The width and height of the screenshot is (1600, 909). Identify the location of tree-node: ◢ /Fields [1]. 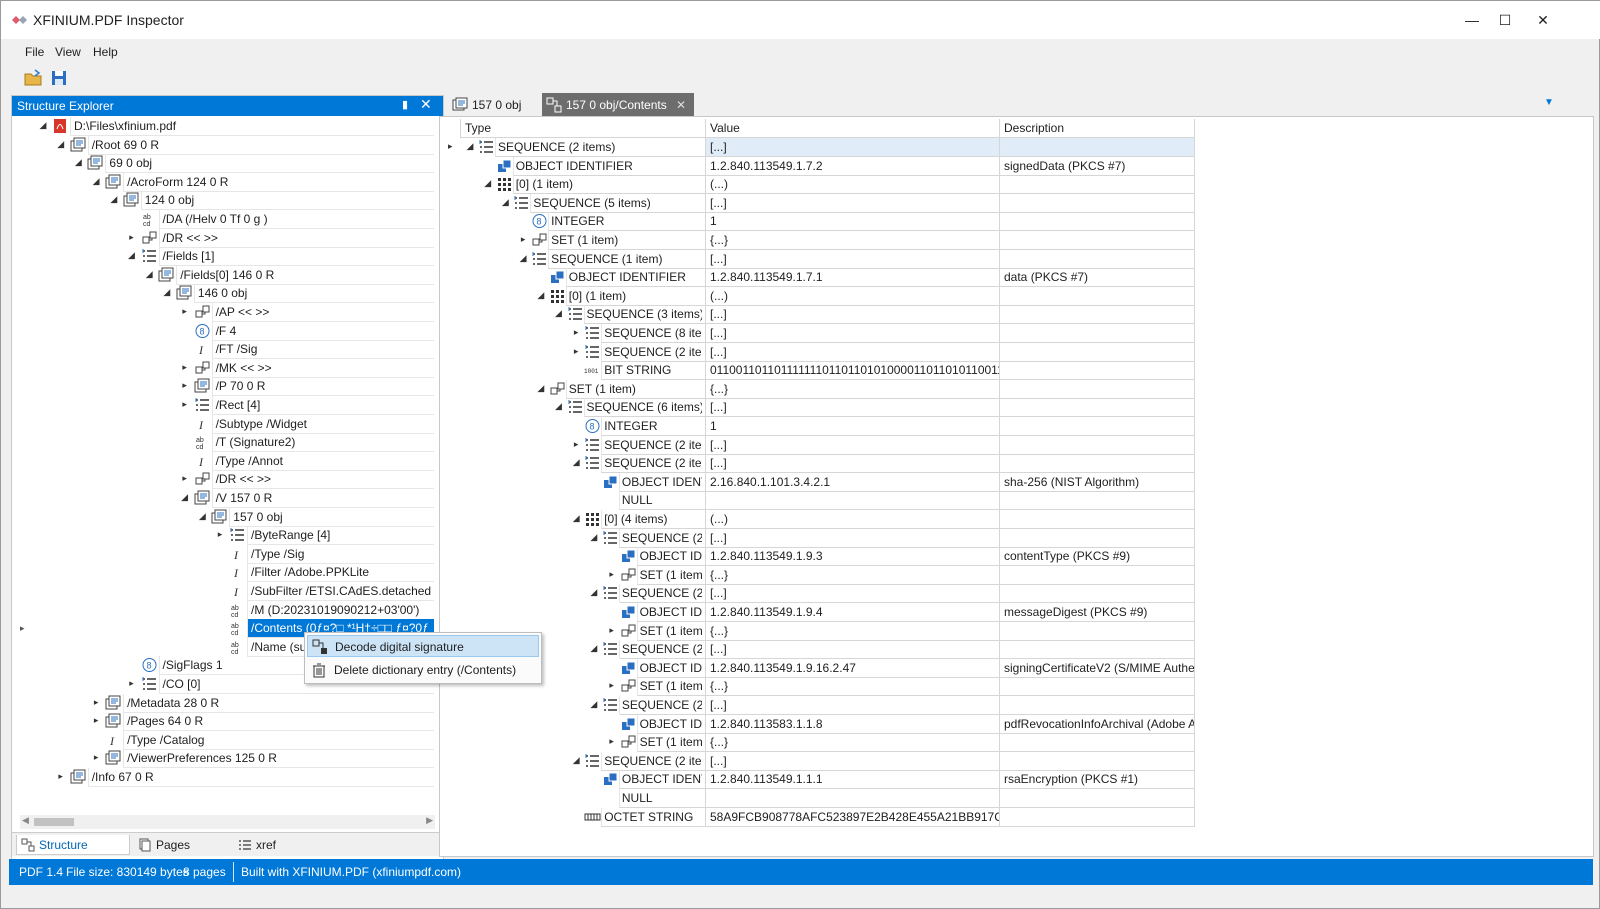
(223, 257).